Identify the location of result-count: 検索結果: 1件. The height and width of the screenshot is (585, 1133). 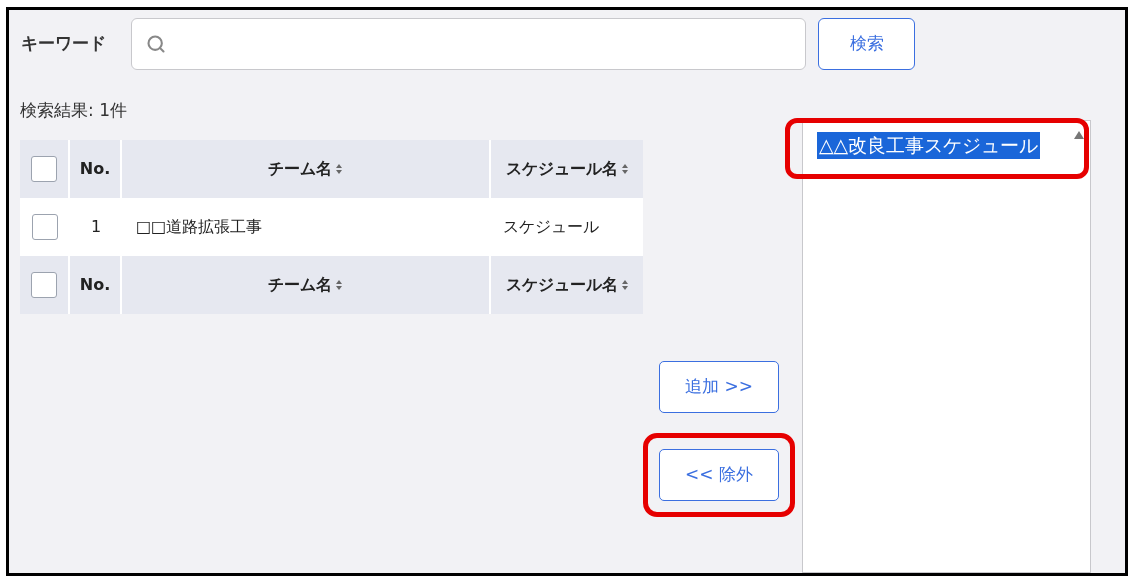
(74, 110).